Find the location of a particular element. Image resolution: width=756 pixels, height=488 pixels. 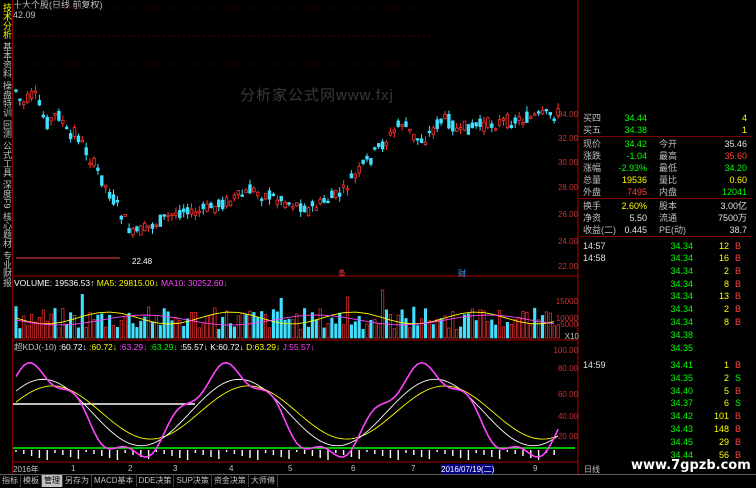

date-tick: 6 is located at coordinates (353, 468).